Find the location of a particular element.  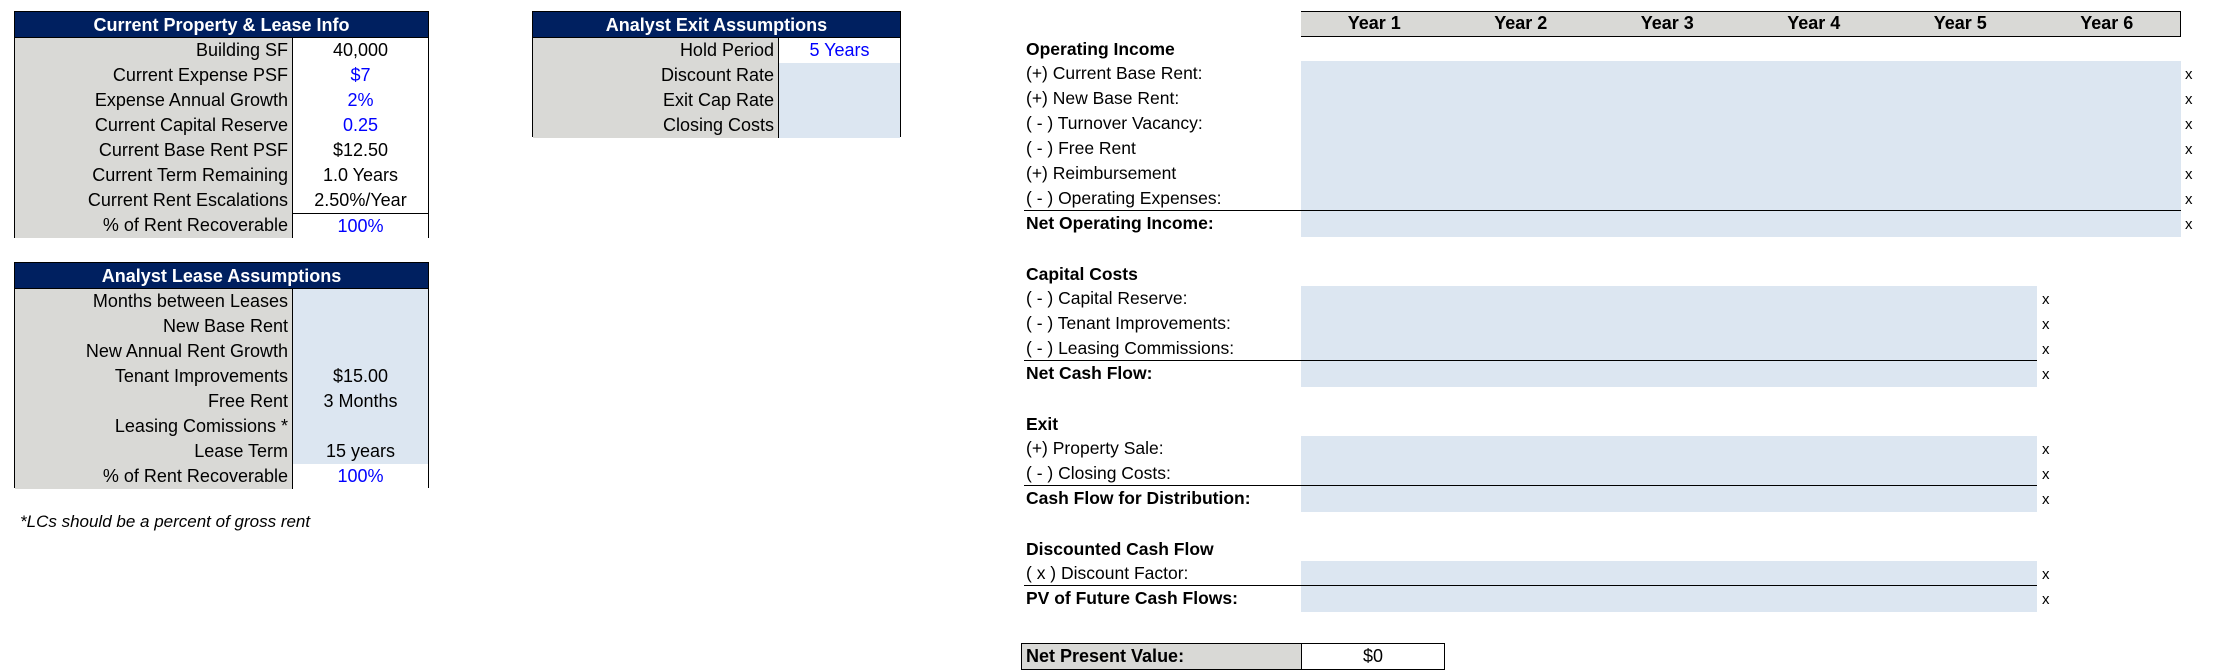

table-row: Hold Period 5 Years is located at coordinates (716, 50).